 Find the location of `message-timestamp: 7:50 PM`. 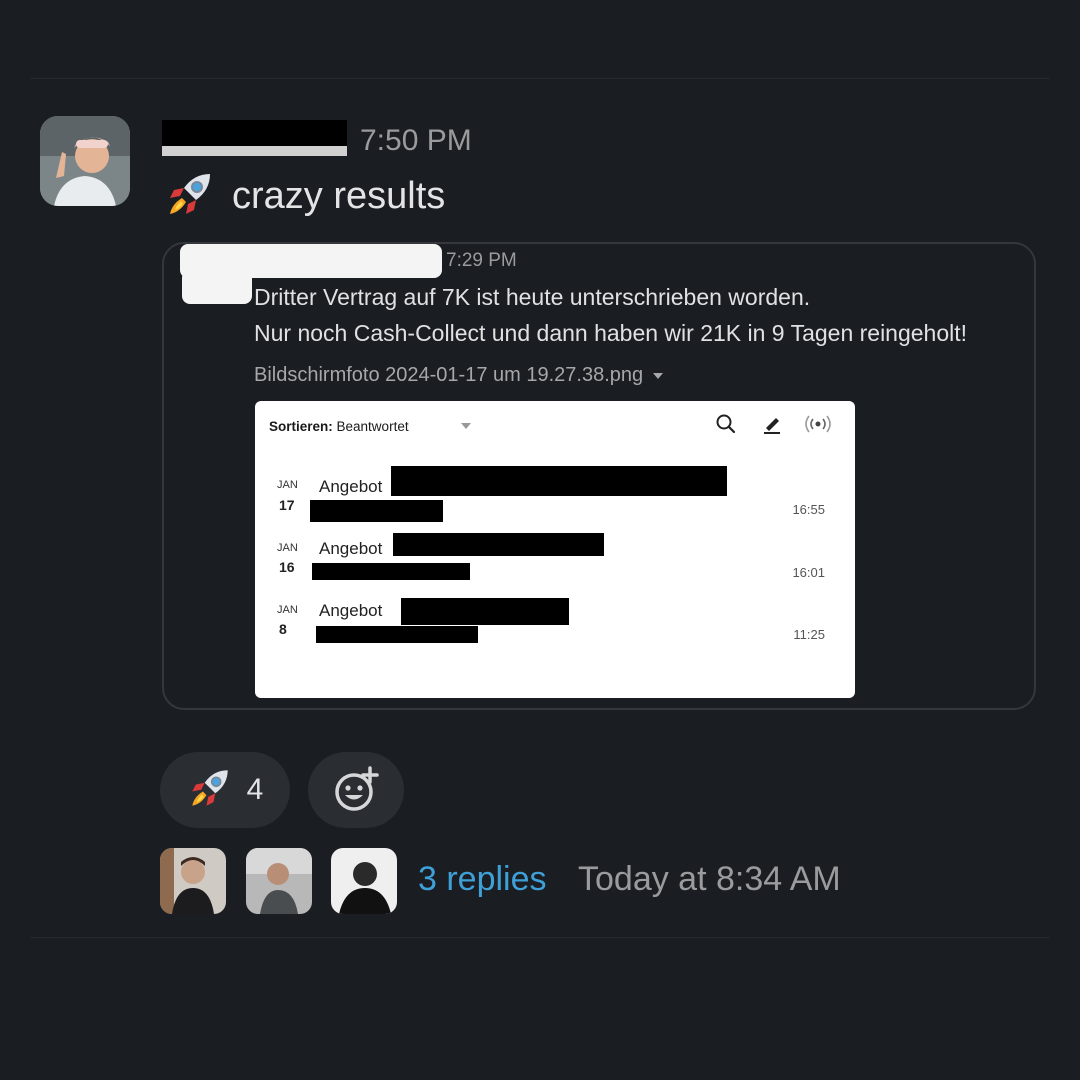

message-timestamp: 7:50 PM is located at coordinates (416, 141).